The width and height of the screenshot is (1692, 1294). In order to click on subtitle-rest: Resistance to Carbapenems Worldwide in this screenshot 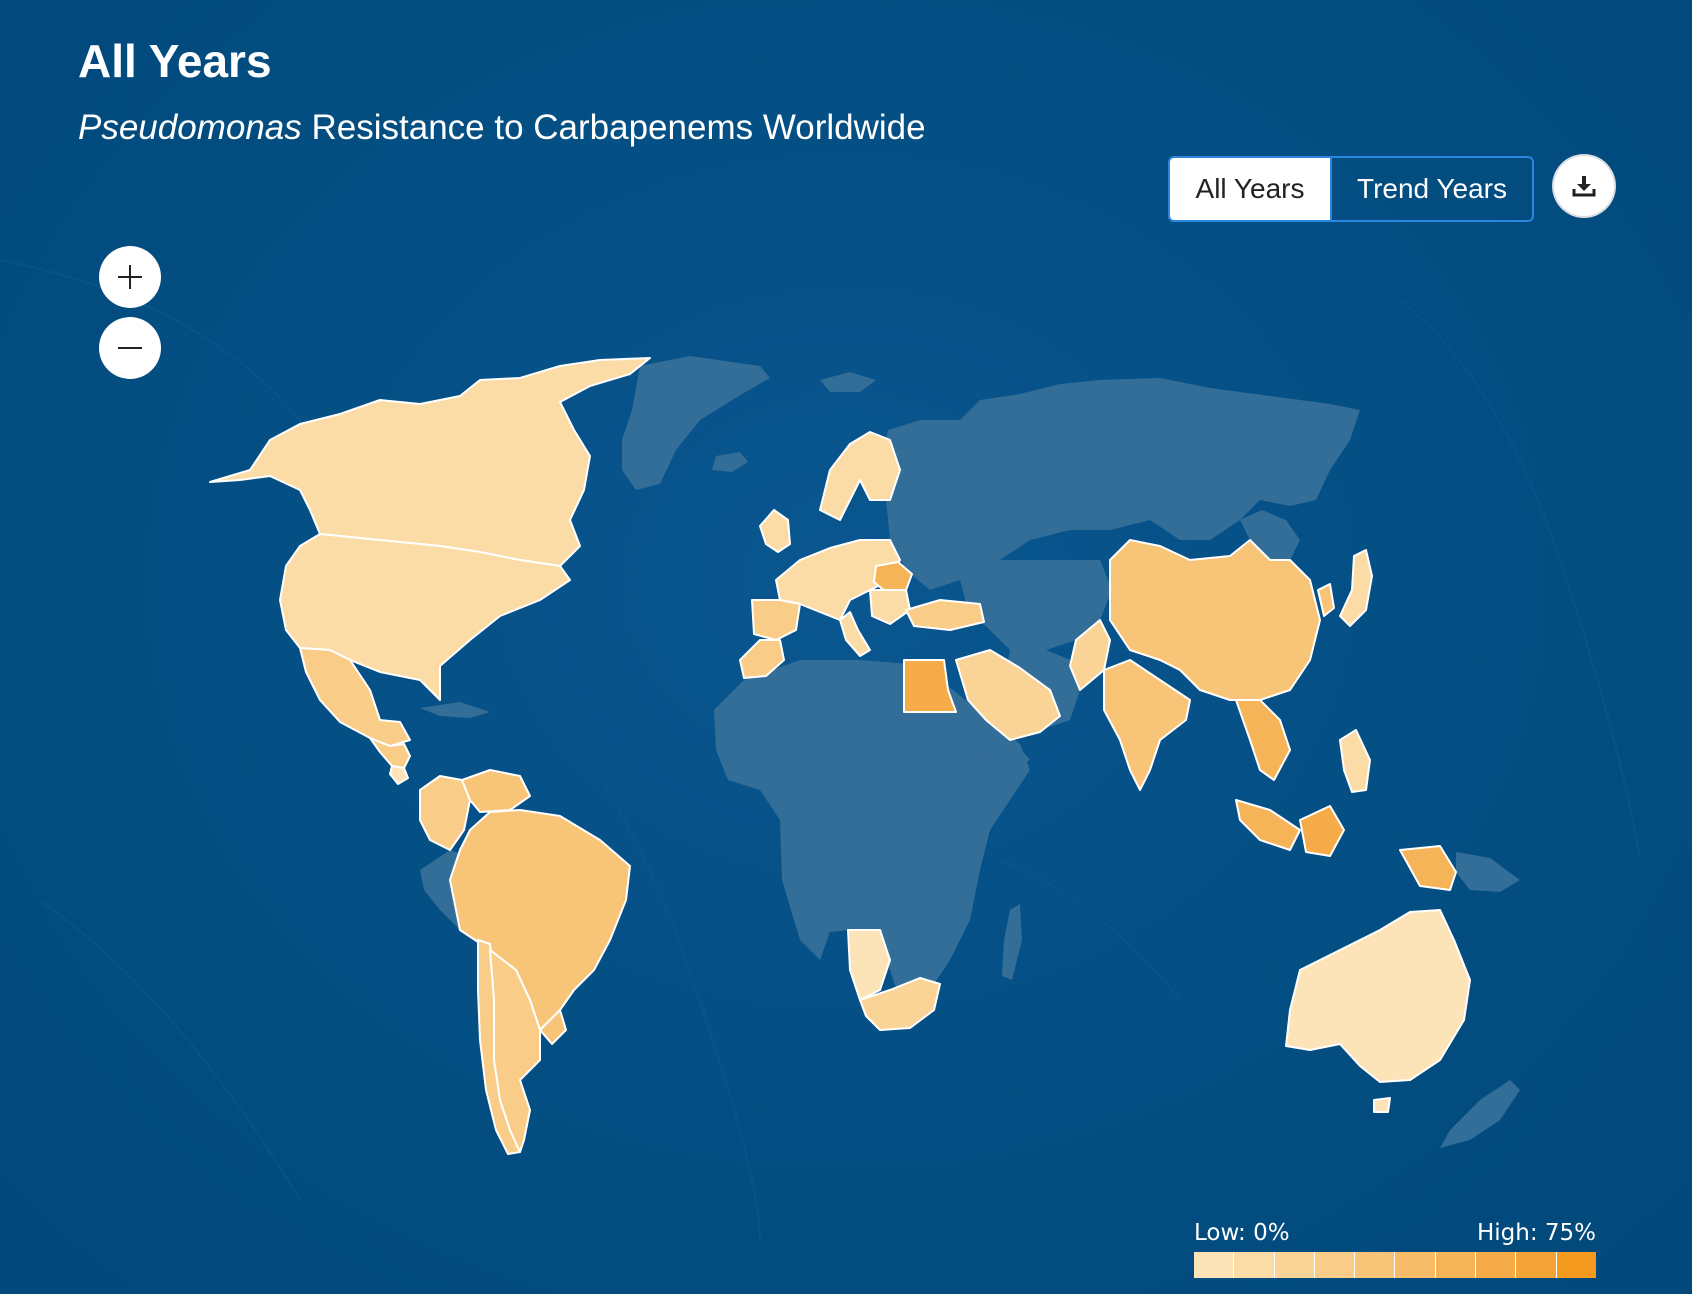, I will do `click(613, 127)`.